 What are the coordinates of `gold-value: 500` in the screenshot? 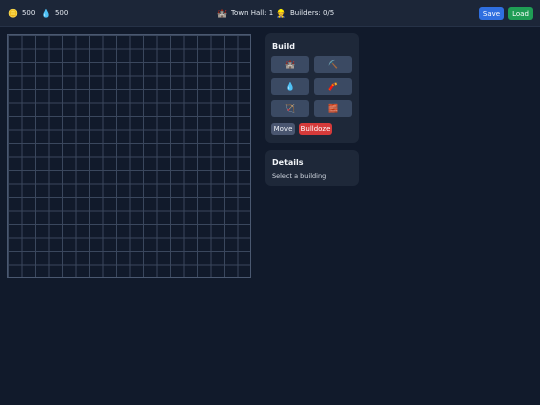 It's located at (28, 13).